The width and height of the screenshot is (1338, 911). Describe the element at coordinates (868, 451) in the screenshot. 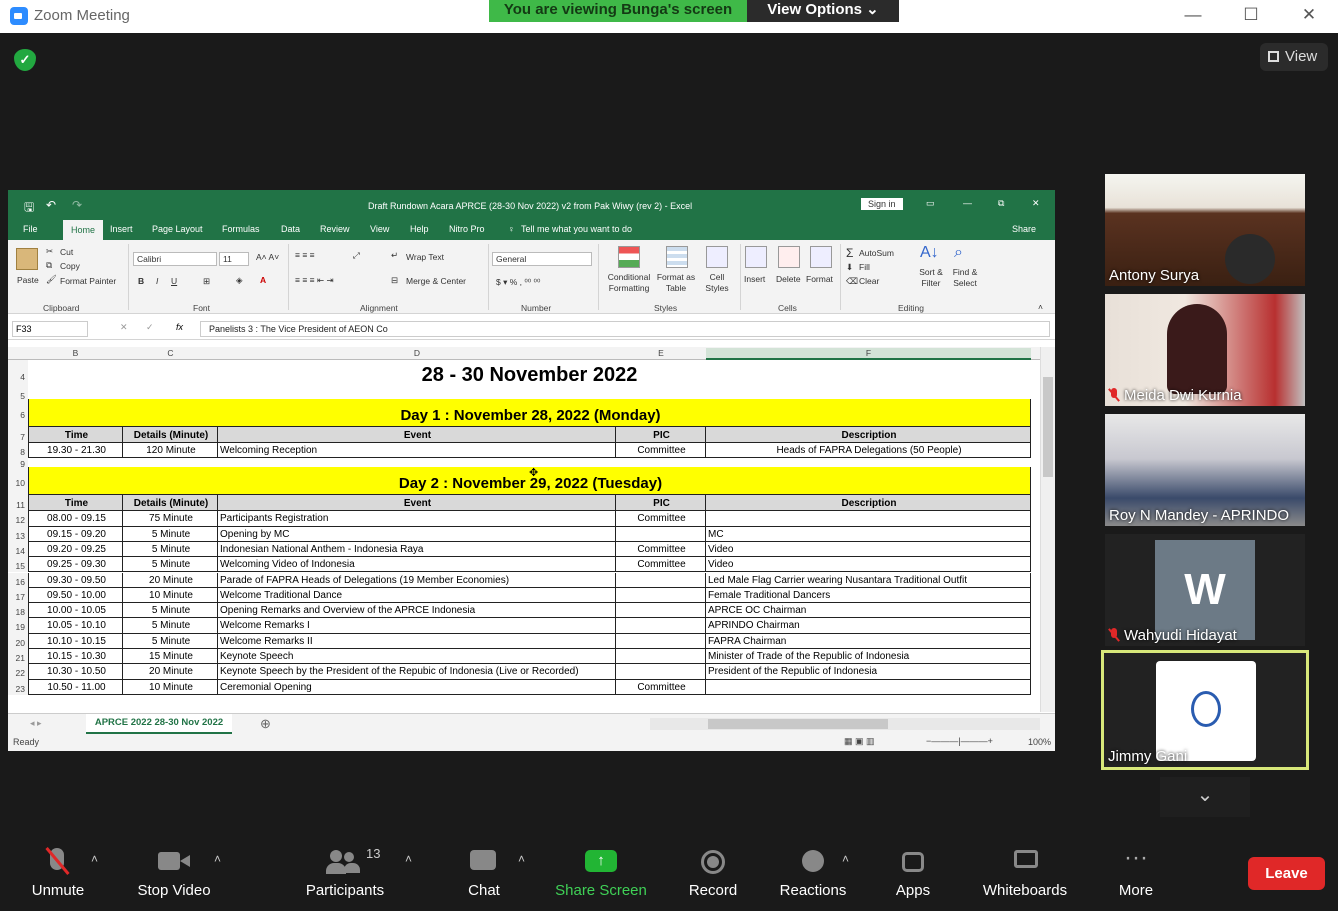

I see `table-cell: Heads of FAPRA Delegations (50 People)` at that location.